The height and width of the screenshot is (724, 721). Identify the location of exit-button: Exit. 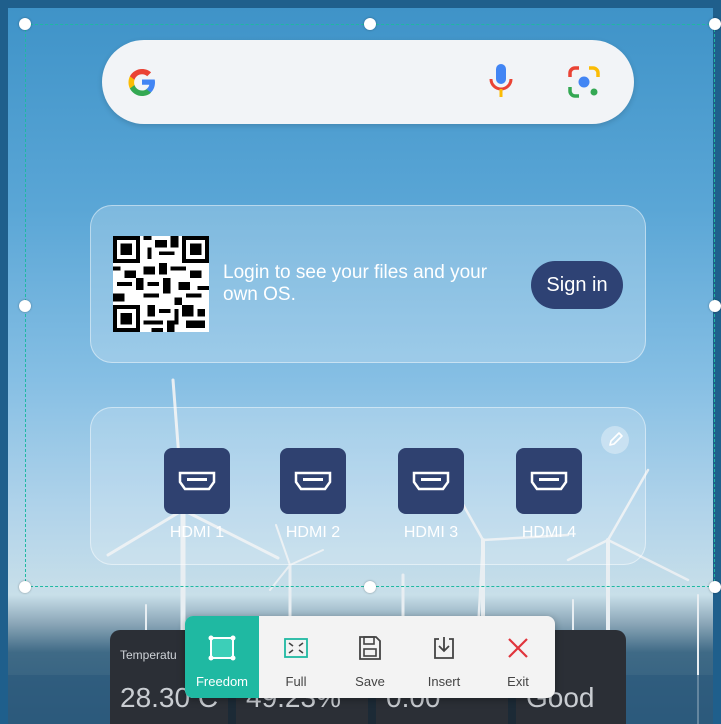
(518, 657).